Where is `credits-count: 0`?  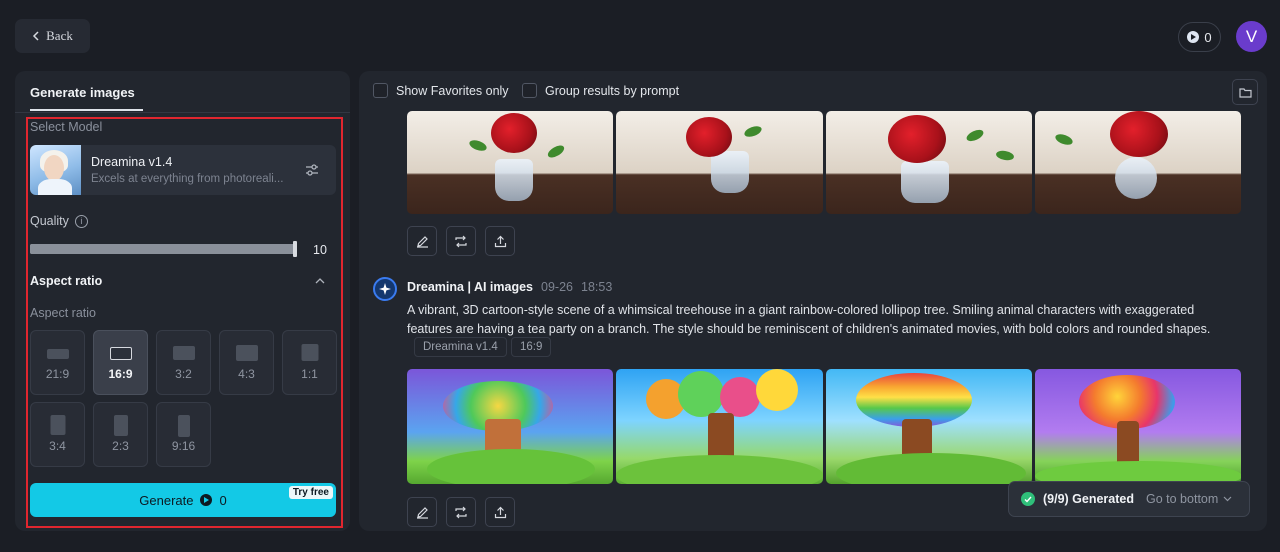 credits-count: 0 is located at coordinates (1208, 37).